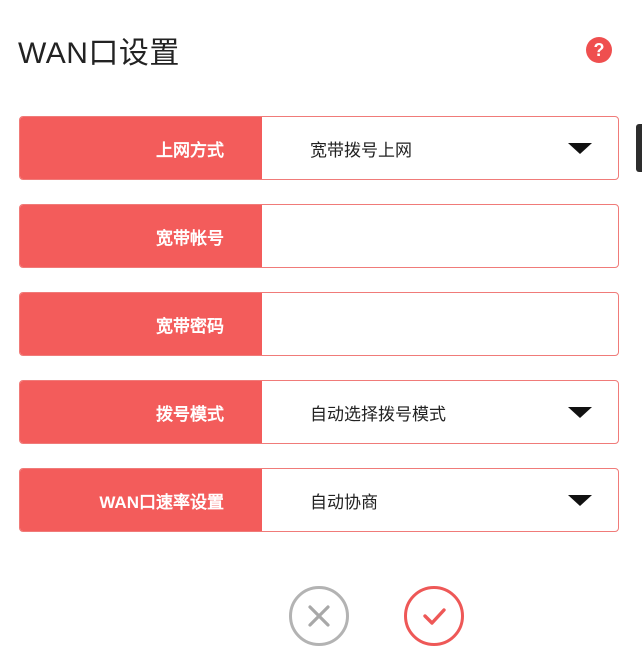 This screenshot has height=650, width=642. I want to click on wan-speed-select: 自动协商, so click(440, 500).